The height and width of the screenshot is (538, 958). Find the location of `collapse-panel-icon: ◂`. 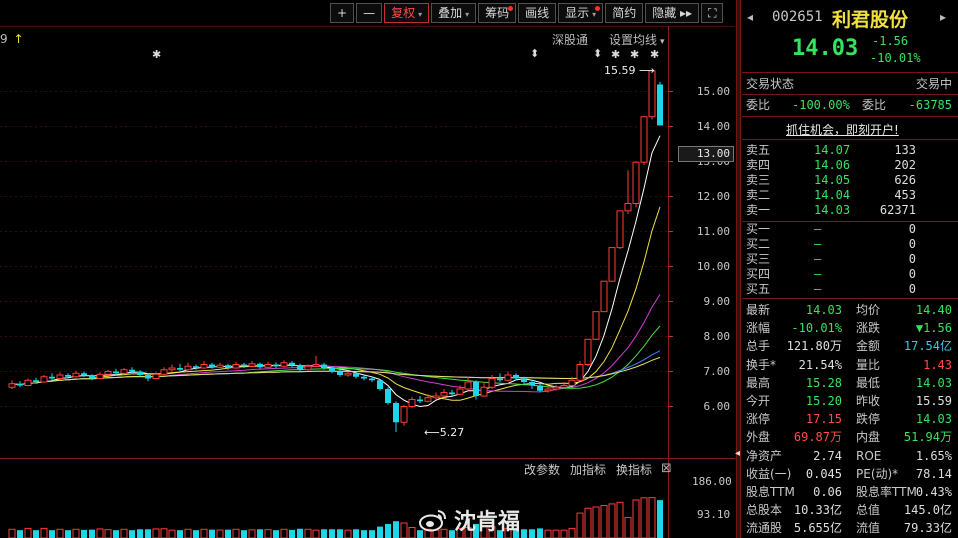

collapse-panel-icon: ◂ is located at coordinates (737, 453).